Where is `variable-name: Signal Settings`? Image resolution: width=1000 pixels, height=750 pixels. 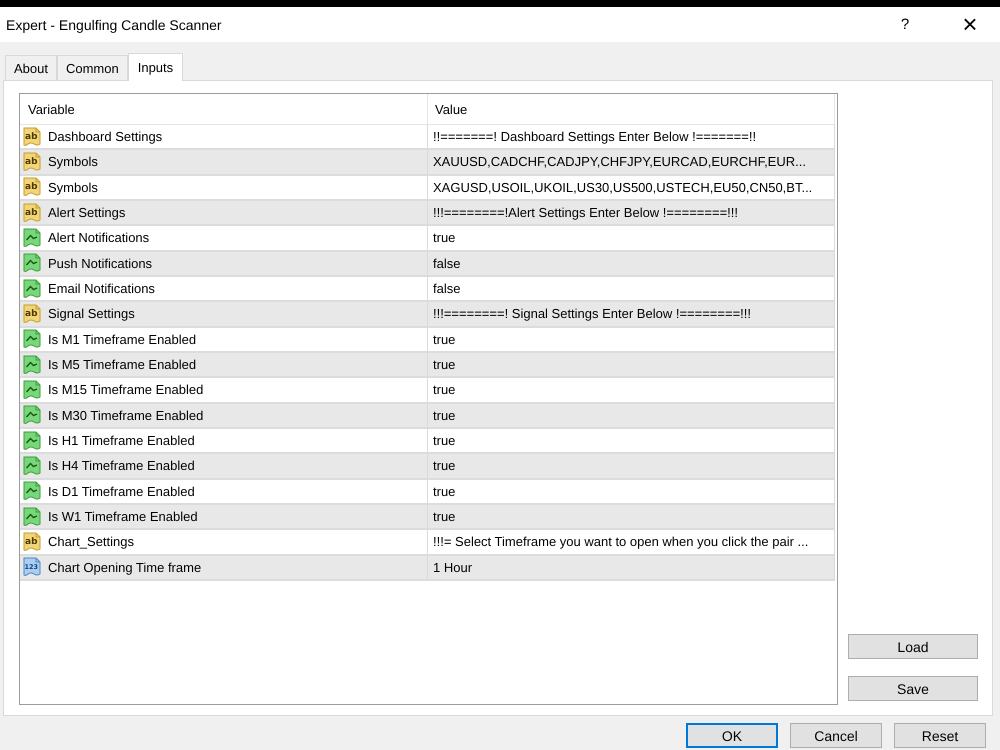
variable-name: Signal Settings is located at coordinates (91, 314).